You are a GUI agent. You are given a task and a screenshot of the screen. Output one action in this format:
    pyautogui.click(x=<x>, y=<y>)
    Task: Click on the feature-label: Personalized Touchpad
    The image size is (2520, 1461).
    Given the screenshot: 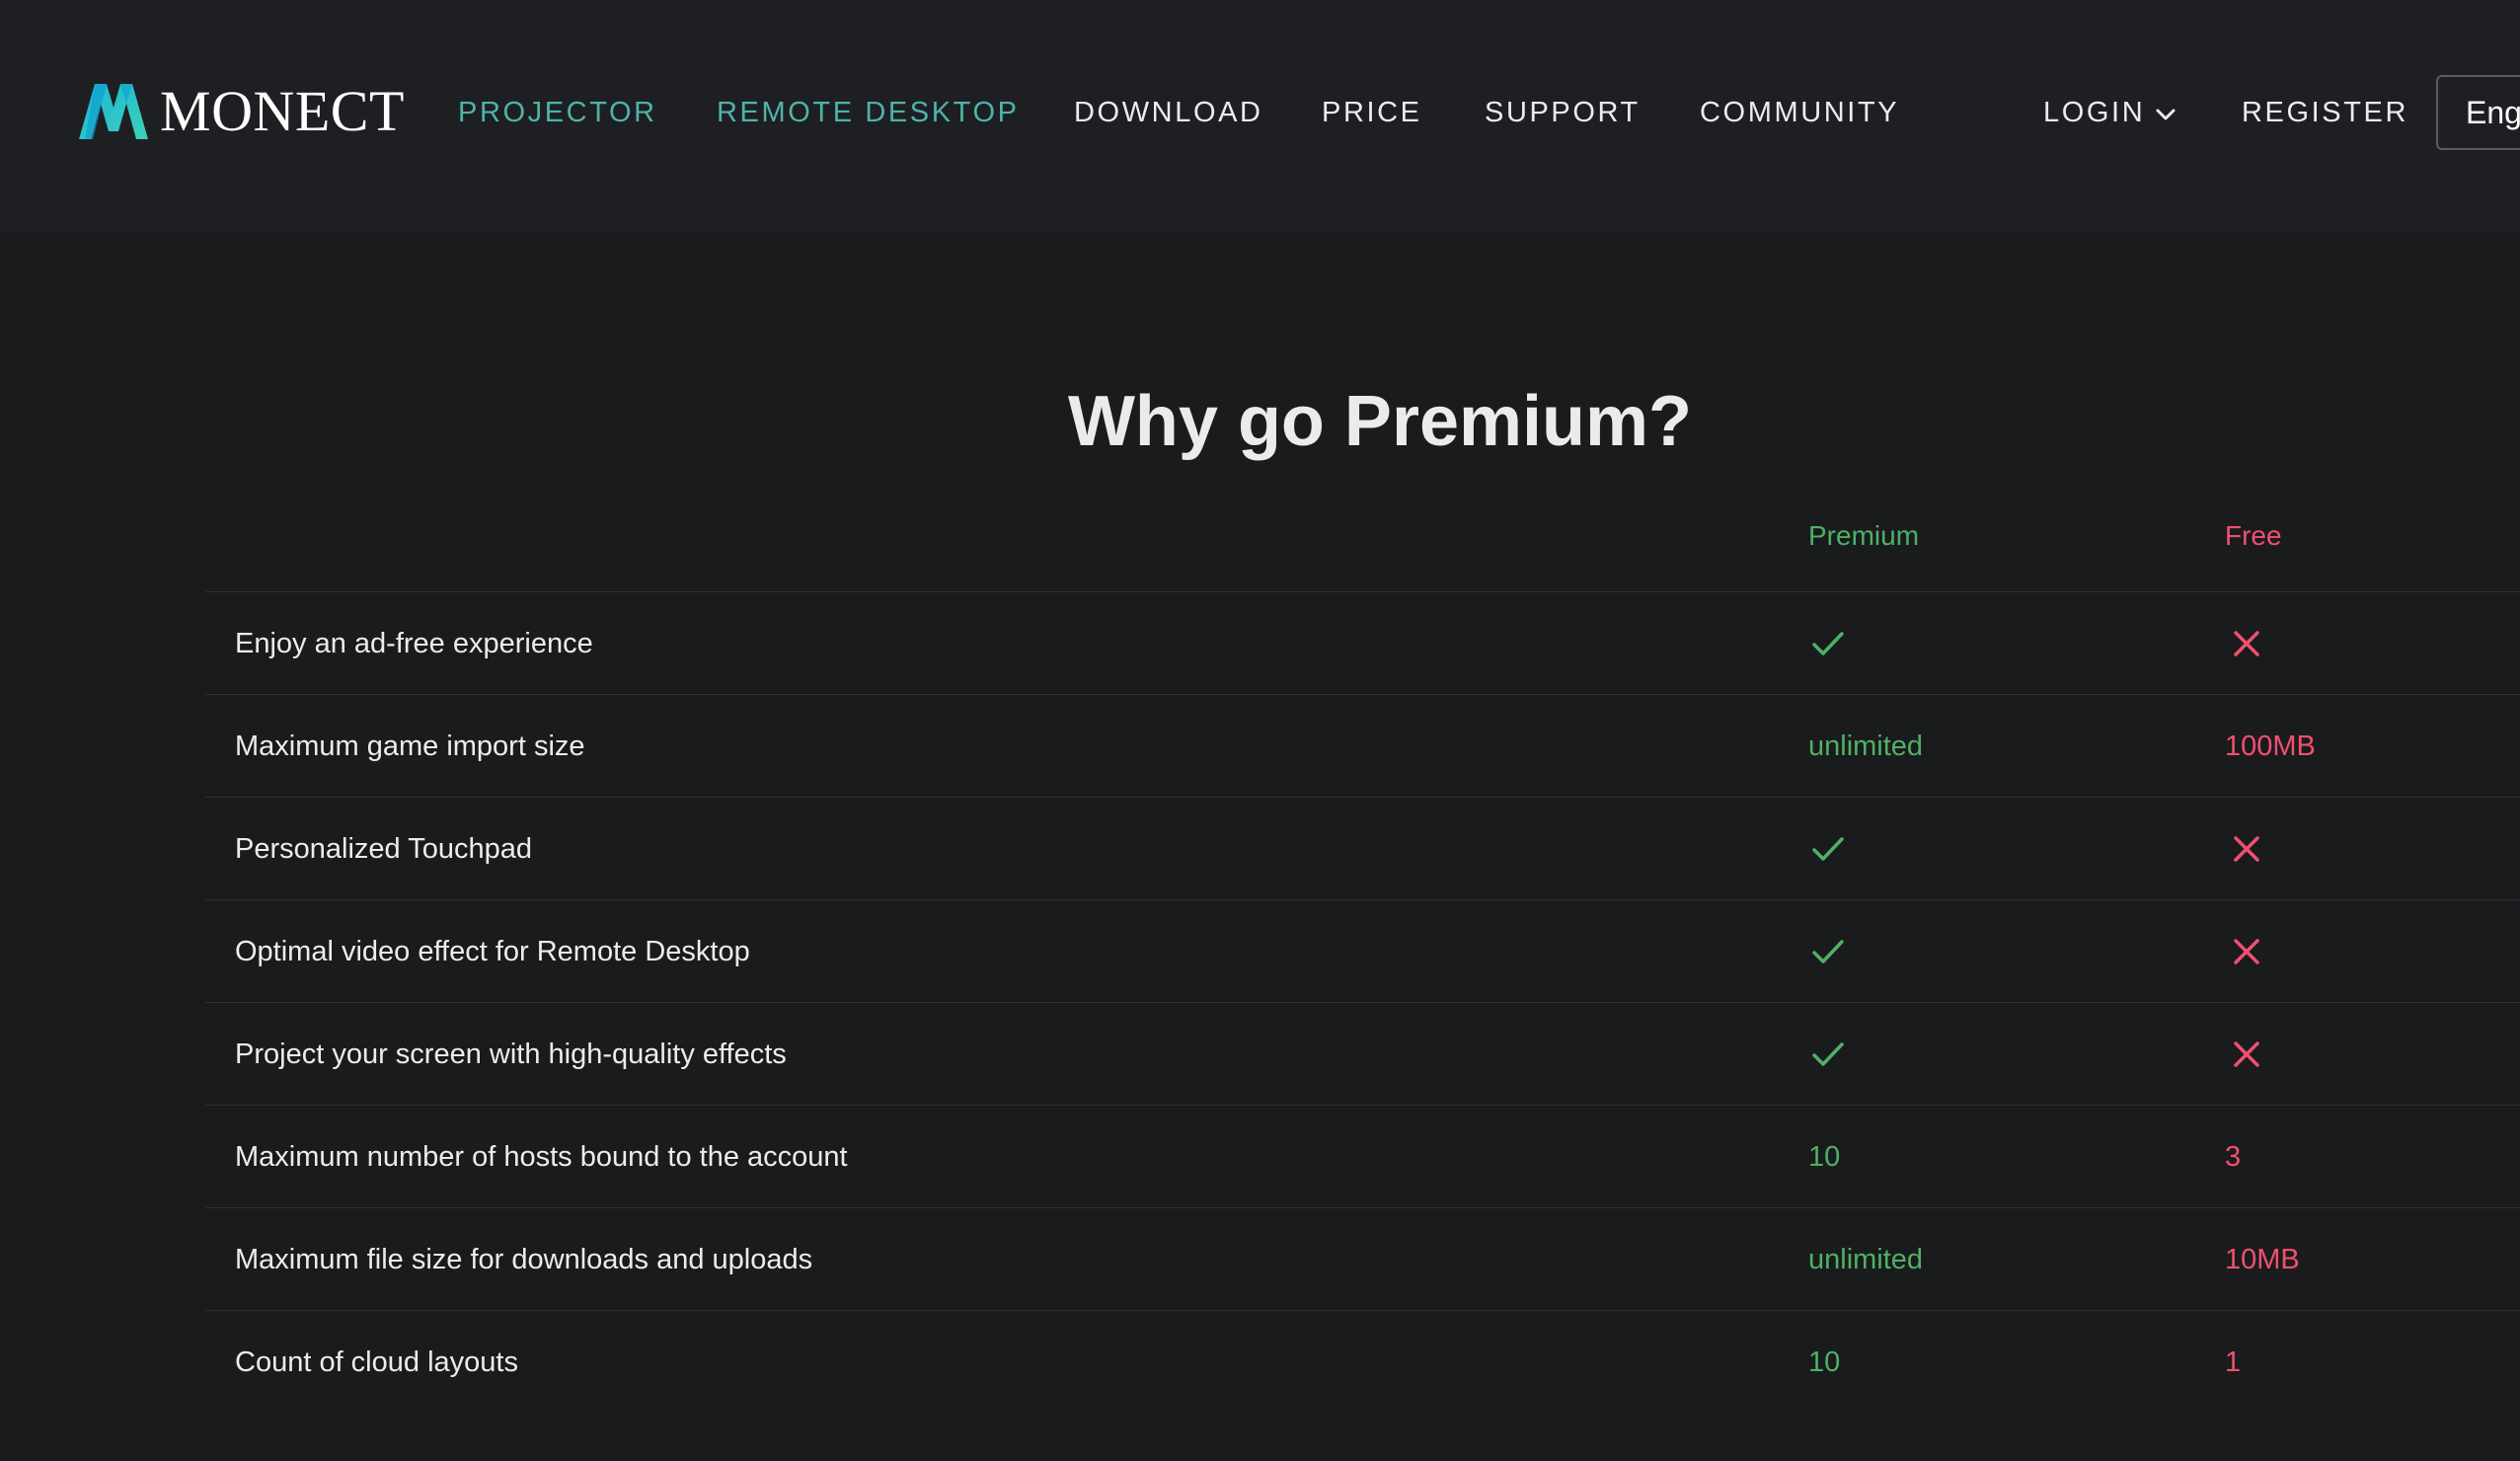 What is the action you would take?
    pyautogui.click(x=383, y=849)
    